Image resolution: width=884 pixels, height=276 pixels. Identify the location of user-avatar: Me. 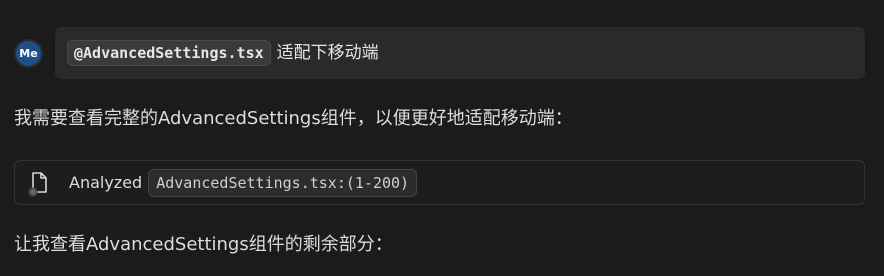
(28, 53).